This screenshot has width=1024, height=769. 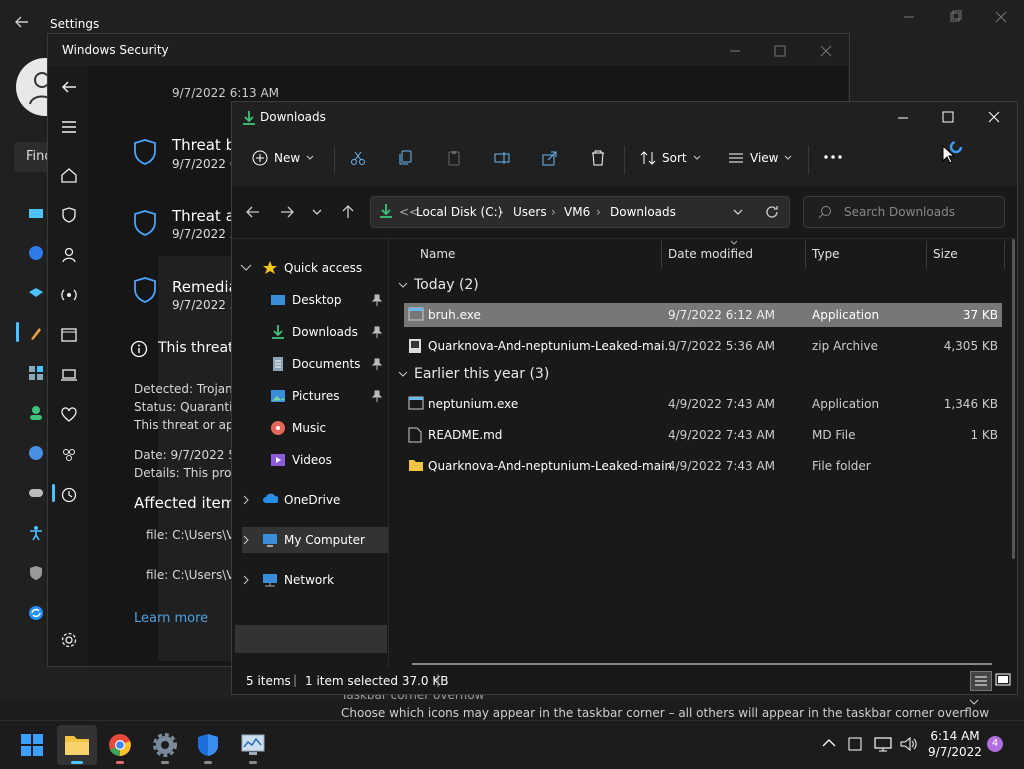 I want to click on notification-badge: 4, so click(x=995, y=744).